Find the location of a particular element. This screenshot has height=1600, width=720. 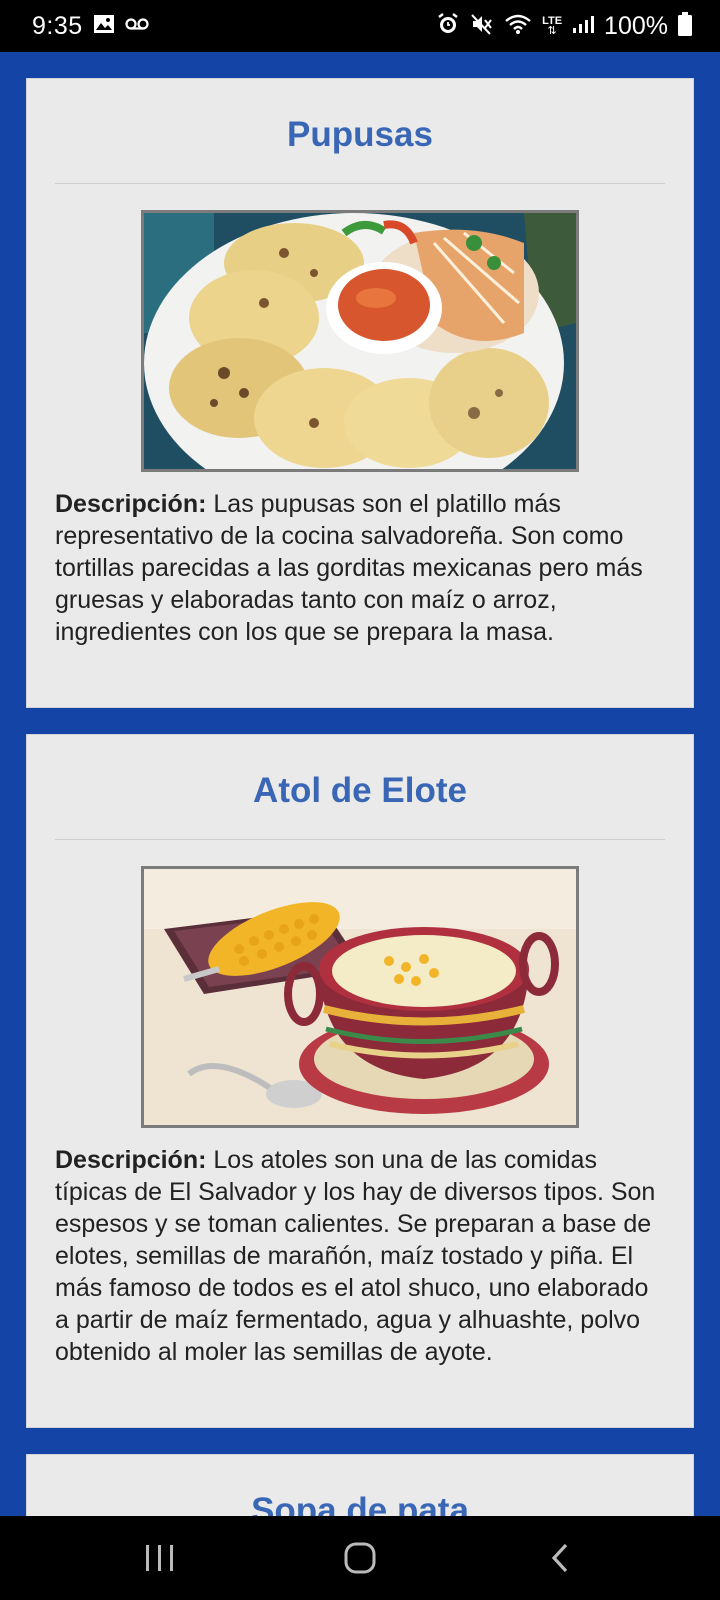

battery-icon is located at coordinates (685, 26).